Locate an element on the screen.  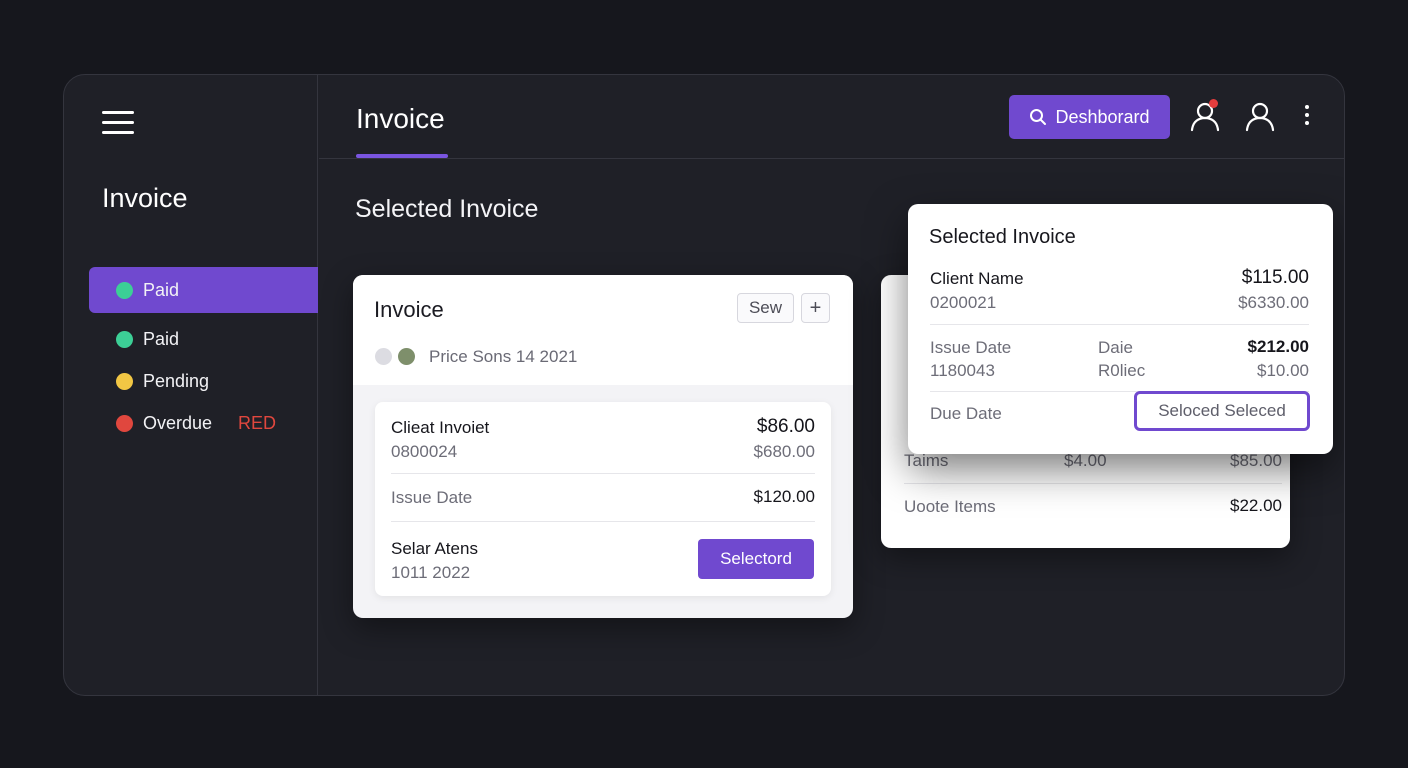
sidebar-item-paid-active: Paid is located at coordinates (203, 290).